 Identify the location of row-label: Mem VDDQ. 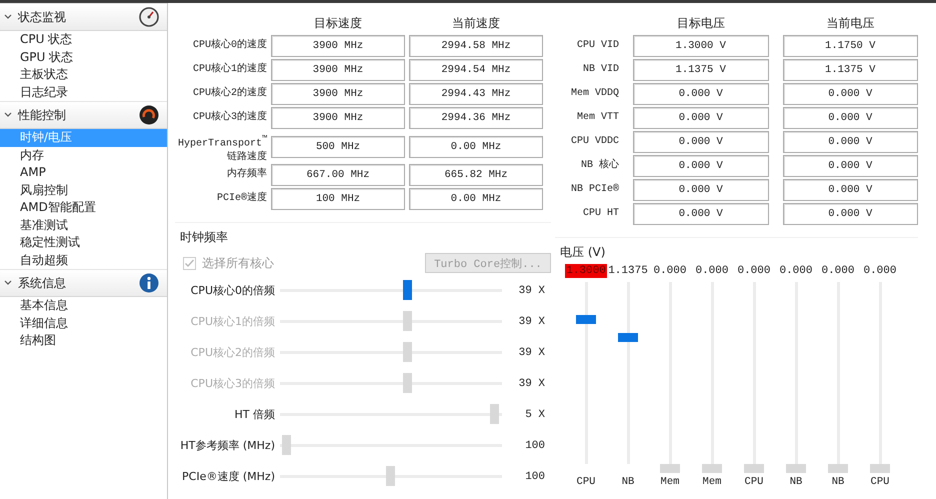
(594, 94).